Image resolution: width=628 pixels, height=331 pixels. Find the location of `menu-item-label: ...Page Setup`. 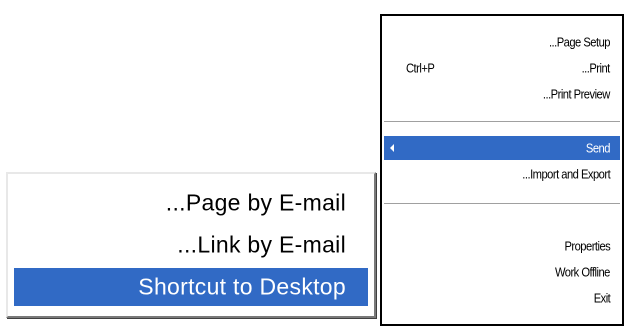

menu-item-label: ...Page Setup is located at coordinates (579, 42).